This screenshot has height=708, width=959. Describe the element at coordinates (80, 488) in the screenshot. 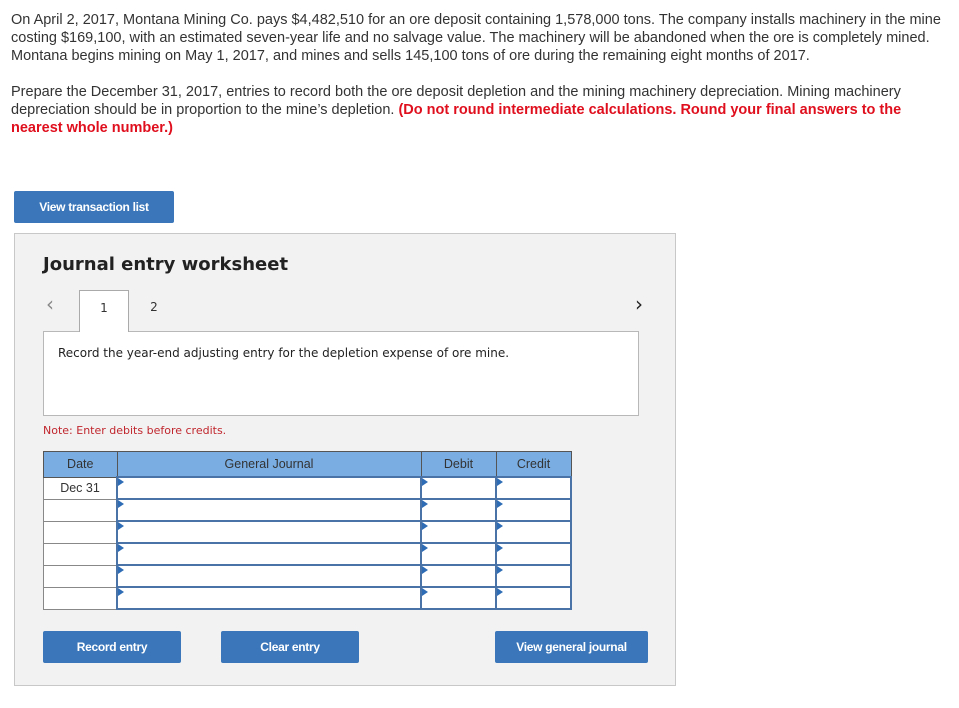

I see `date-cell: Dec 31` at that location.